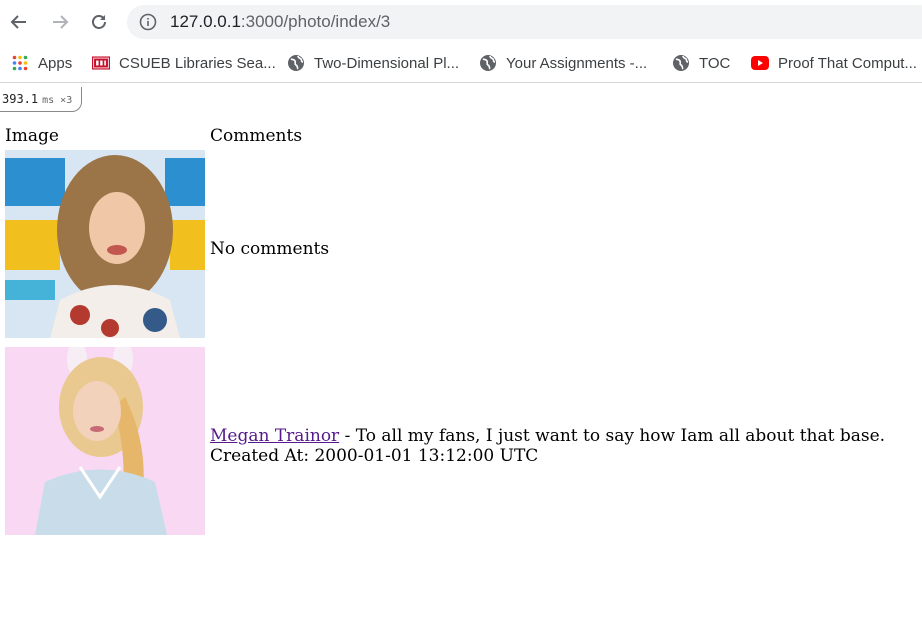 Image resolution: width=922 pixels, height=640 pixels. I want to click on forward-button, so click(60, 22).